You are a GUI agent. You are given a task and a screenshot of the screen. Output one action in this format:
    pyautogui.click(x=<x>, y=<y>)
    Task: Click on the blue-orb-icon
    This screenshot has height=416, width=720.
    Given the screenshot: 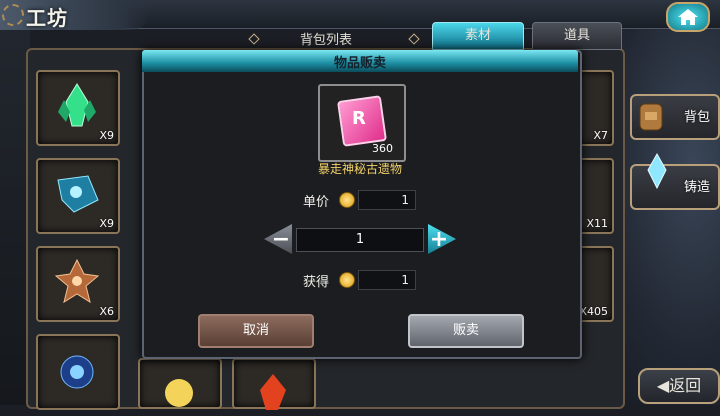 What is the action you would take?
    pyautogui.click(x=77, y=372)
    